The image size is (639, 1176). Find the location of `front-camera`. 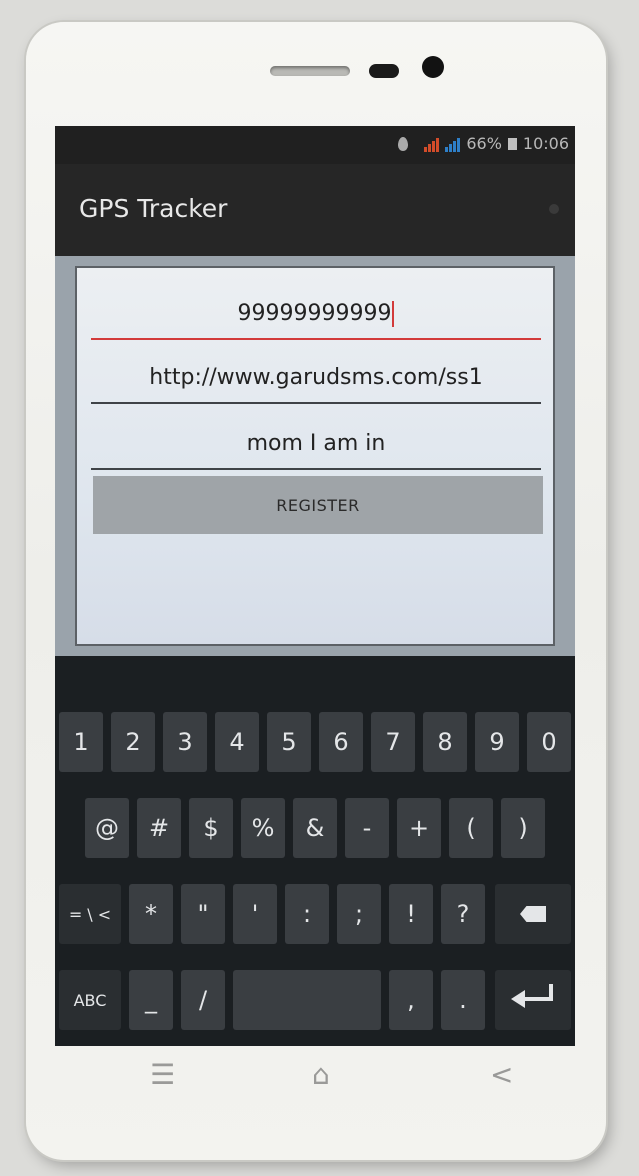

front-camera is located at coordinates (433, 67).